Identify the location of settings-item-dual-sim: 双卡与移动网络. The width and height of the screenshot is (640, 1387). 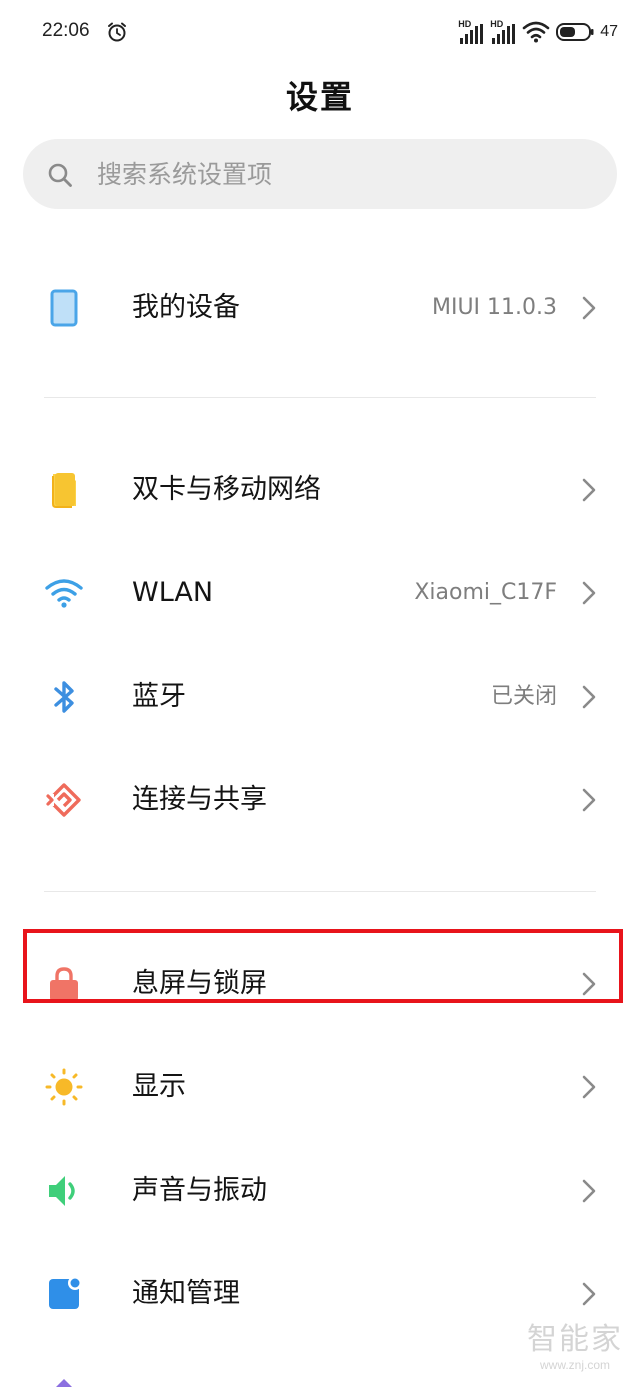
(320, 490).